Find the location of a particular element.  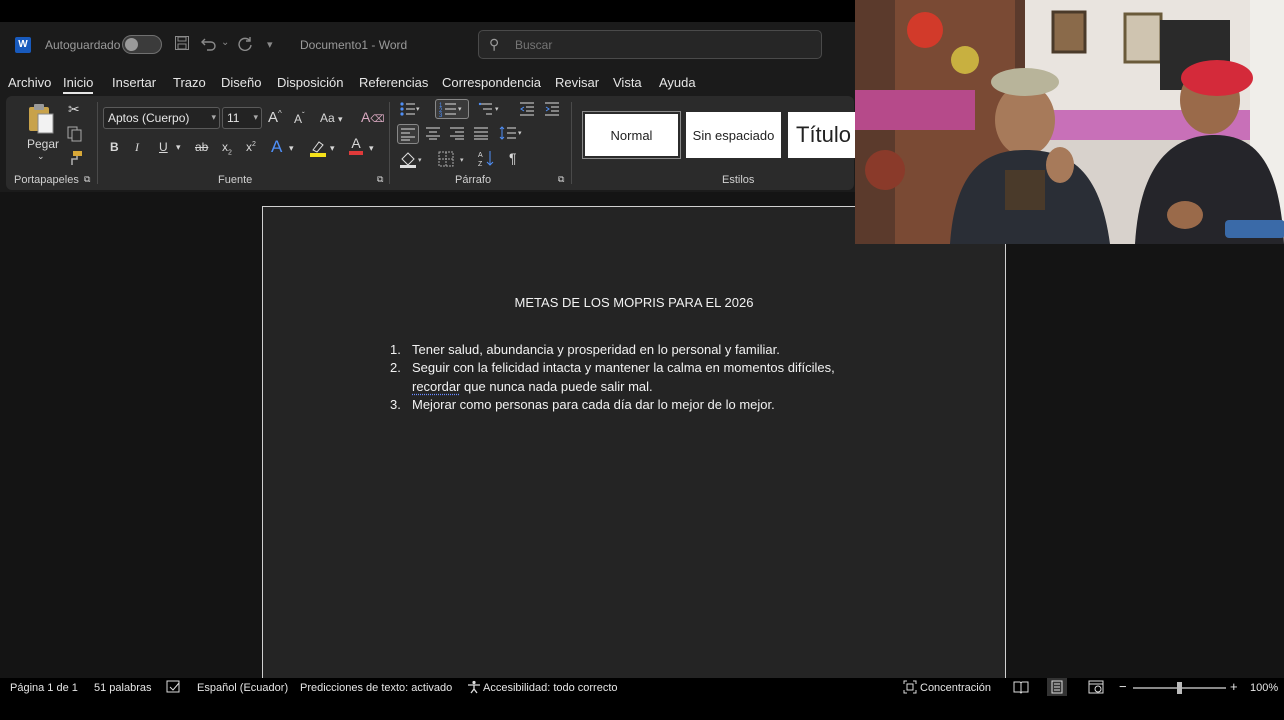

font-name-select: Aptos (Cuerpo) ▾ is located at coordinates (161, 118).